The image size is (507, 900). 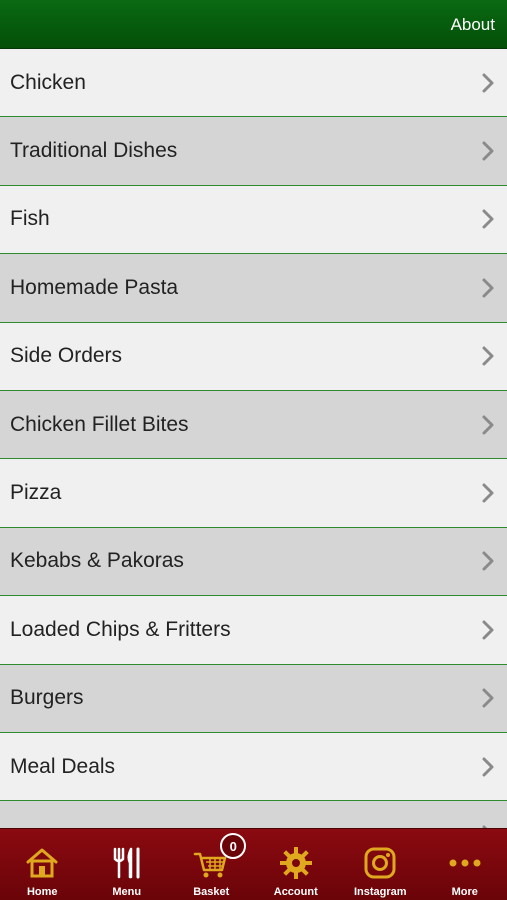 What do you see at coordinates (233, 846) in the screenshot?
I see `basket-count-badge: 0` at bounding box center [233, 846].